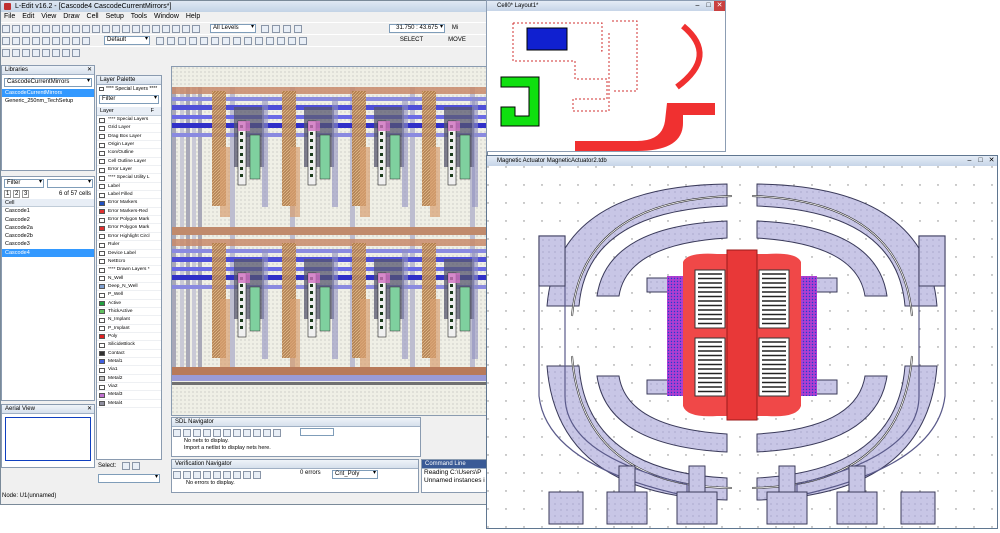  What do you see at coordinates (16, 53) in the screenshot?
I see `drc-box-icon` at bounding box center [16, 53].